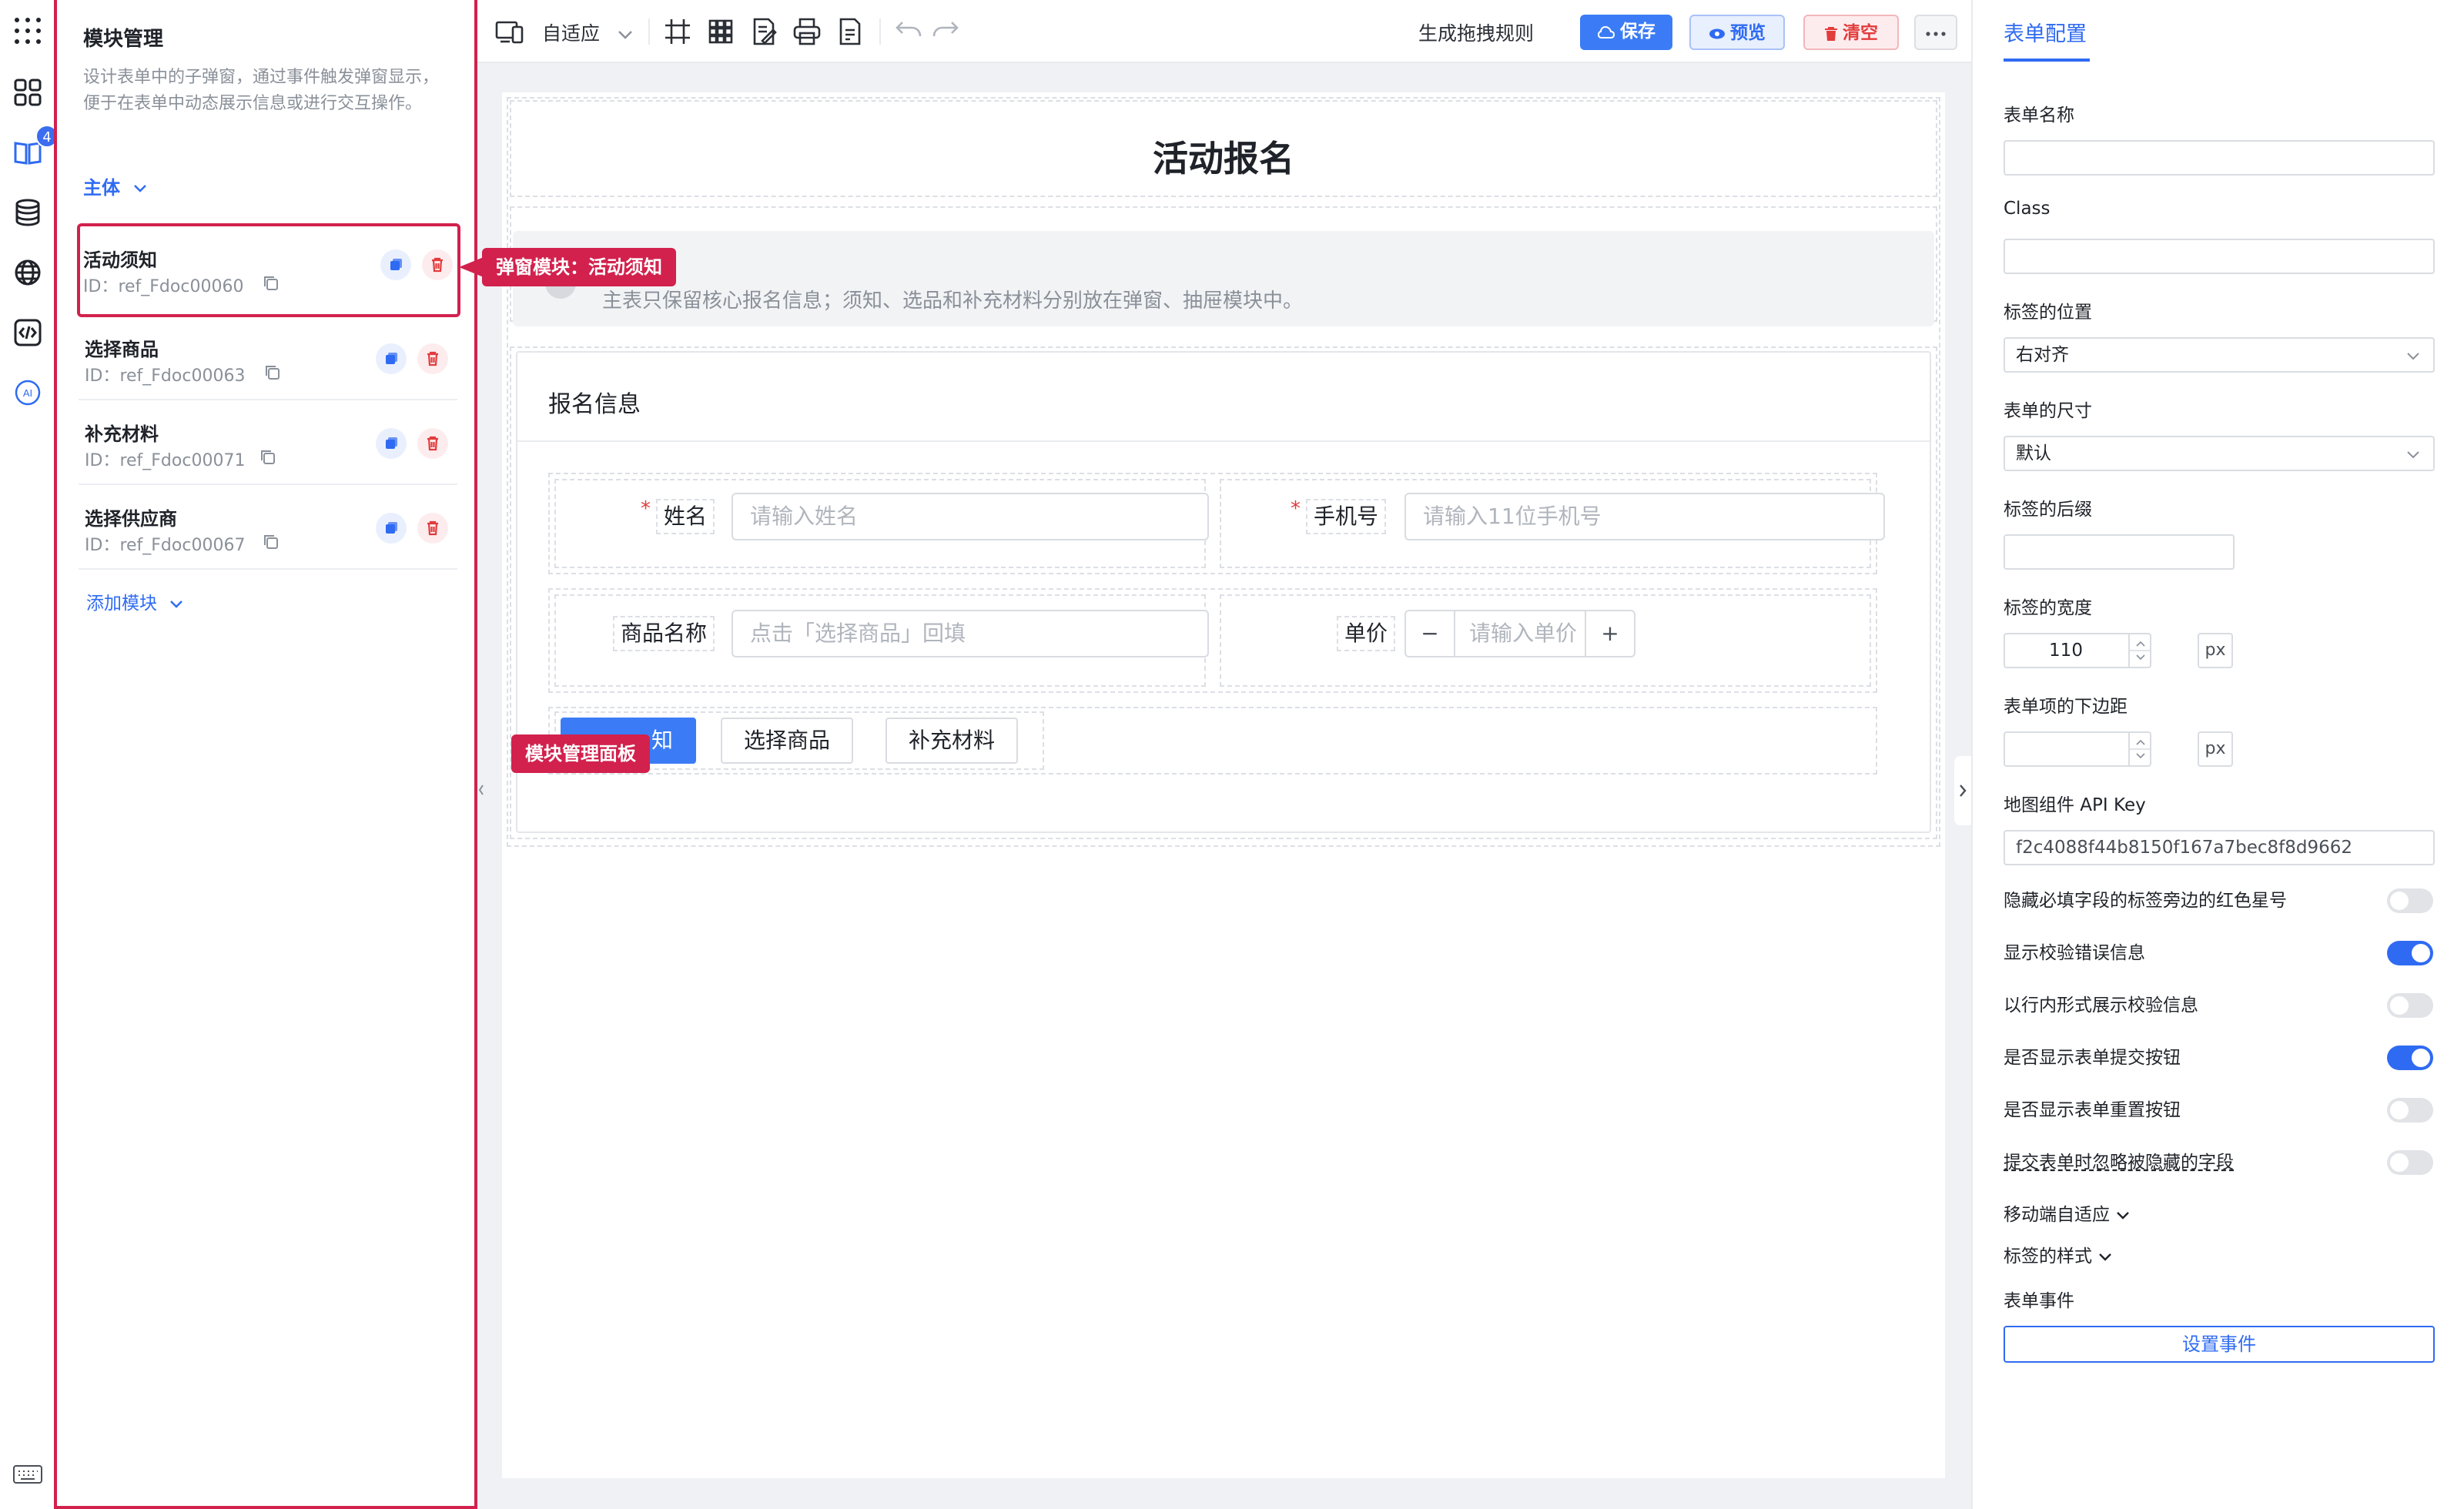  Describe the element at coordinates (807, 31) in the screenshot. I see `print-icon` at that location.